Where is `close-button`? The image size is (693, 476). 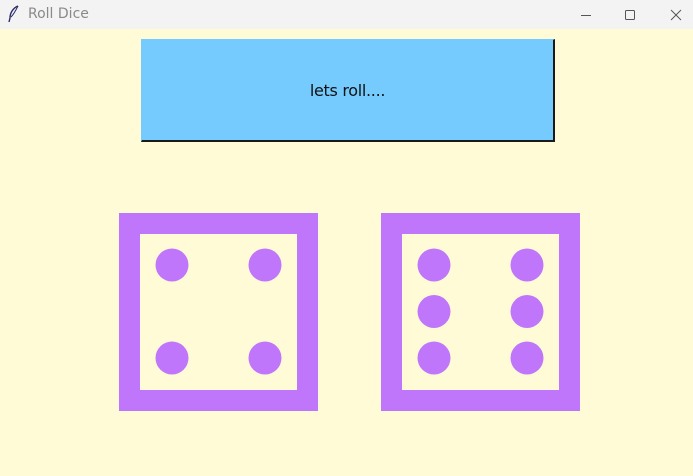
close-button is located at coordinates (673, 14).